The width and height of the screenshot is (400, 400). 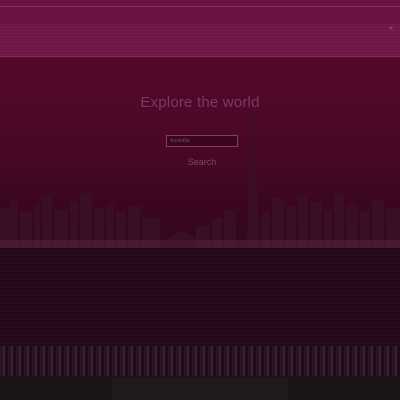 I want to click on close-icon: ✕, so click(x=391, y=29).